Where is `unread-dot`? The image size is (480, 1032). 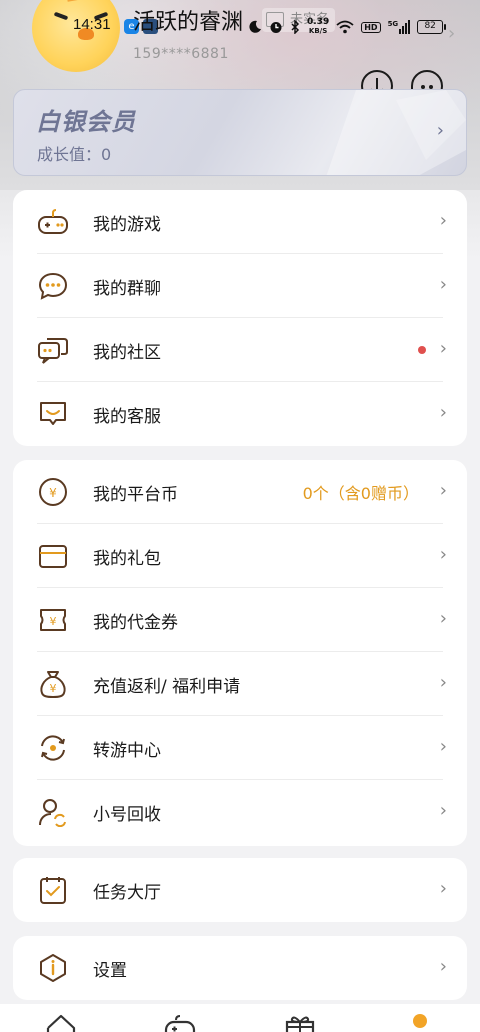 unread-dot is located at coordinates (422, 350).